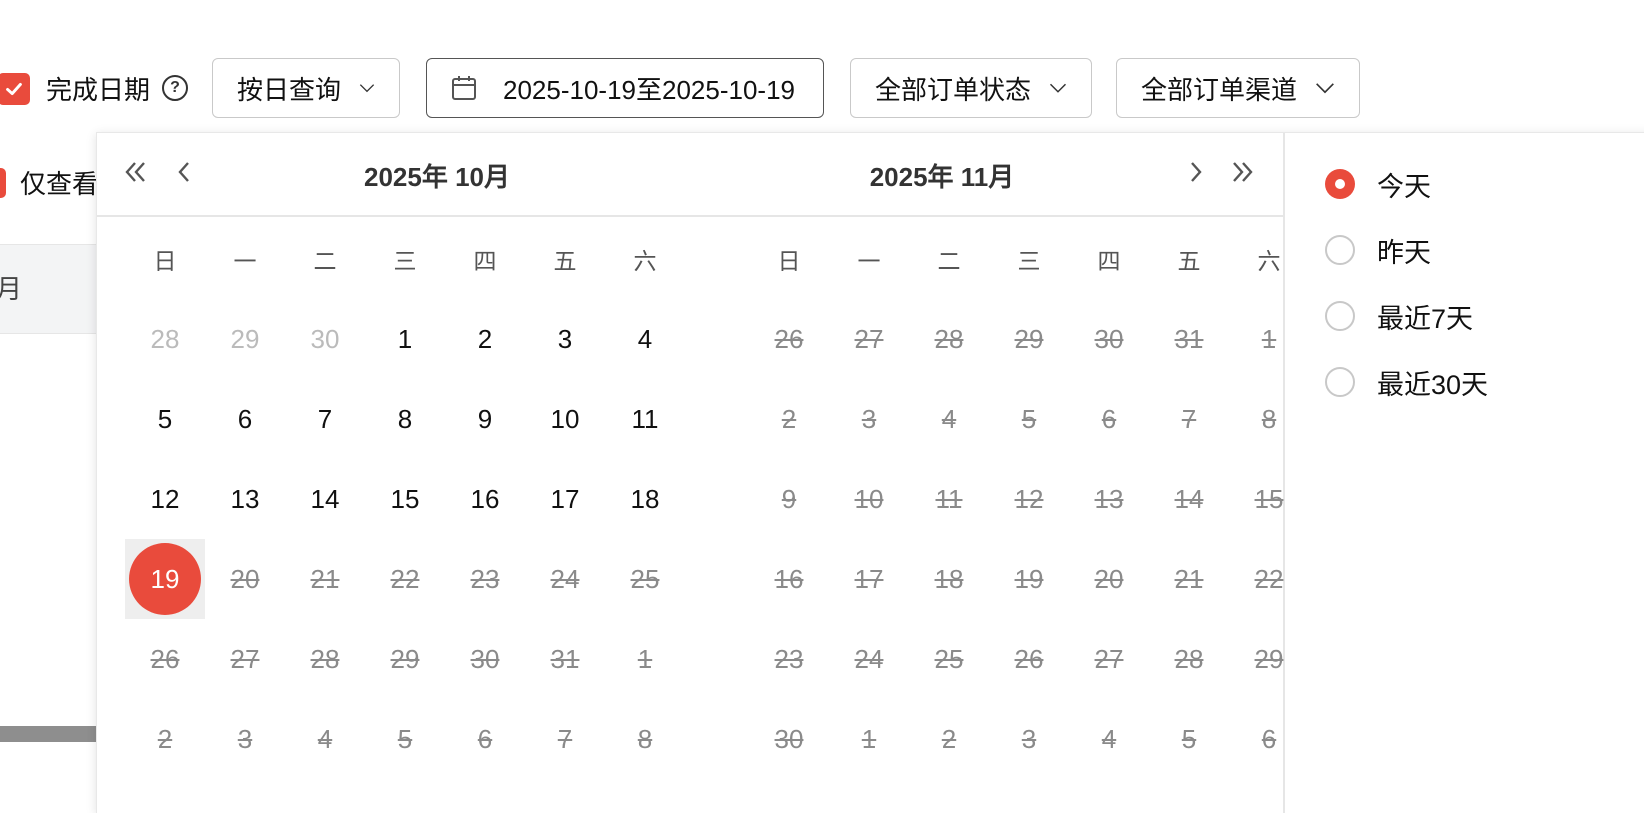 This screenshot has width=1644, height=813. Describe the element at coordinates (245, 419) in the screenshot. I see `calendar-day: 6` at that location.